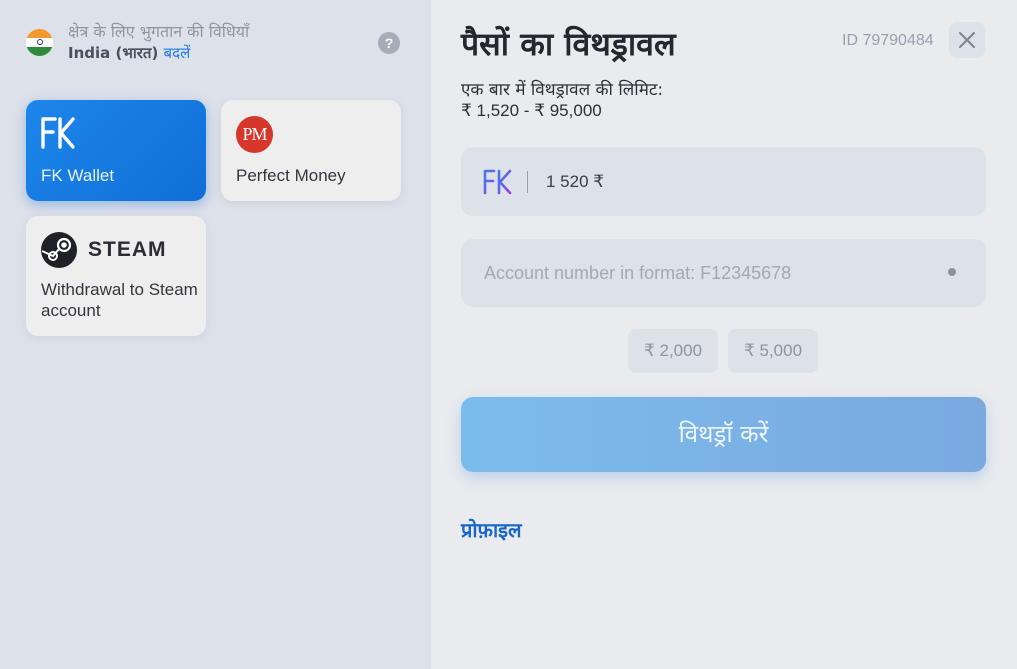 This screenshot has width=1017, height=669. I want to click on method-label: Withdrawal to Steam account, so click(119, 300).